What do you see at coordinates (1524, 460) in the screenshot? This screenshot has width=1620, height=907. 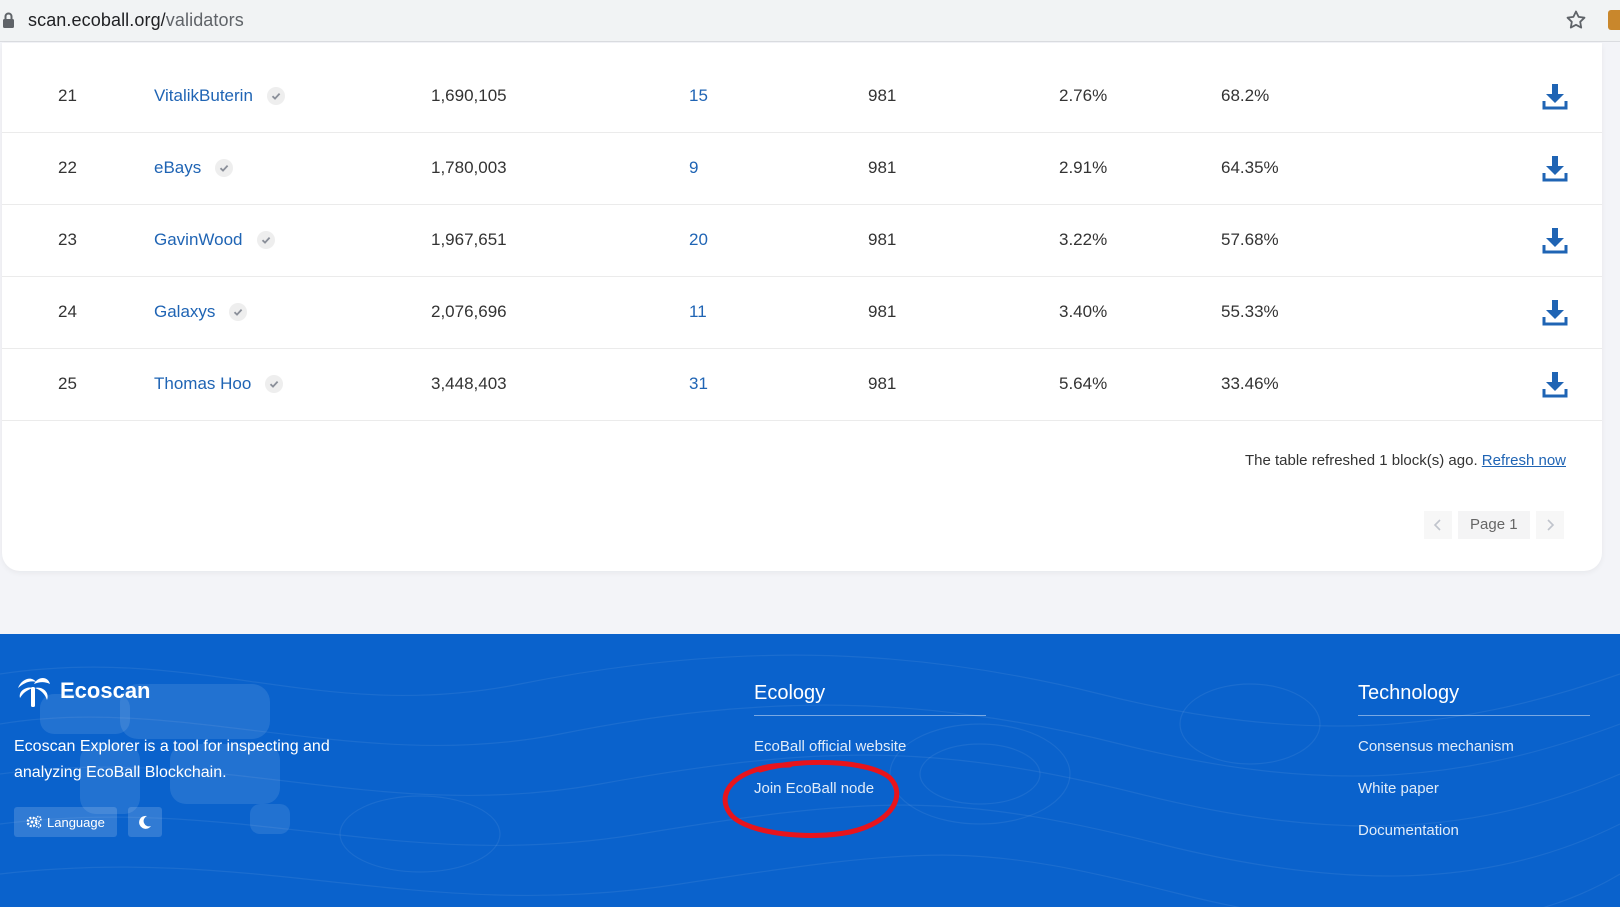 I see `refresh-now-link: Refresh now` at bounding box center [1524, 460].